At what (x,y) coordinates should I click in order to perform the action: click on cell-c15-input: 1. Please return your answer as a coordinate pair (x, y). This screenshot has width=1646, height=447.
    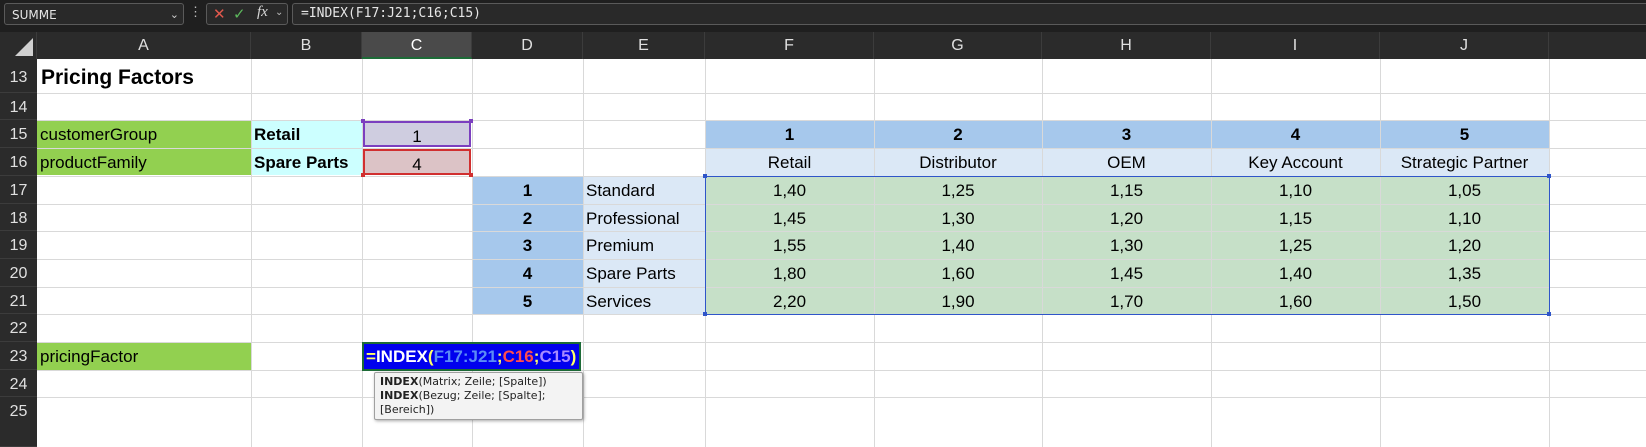
    Looking at the image, I should click on (417, 134).